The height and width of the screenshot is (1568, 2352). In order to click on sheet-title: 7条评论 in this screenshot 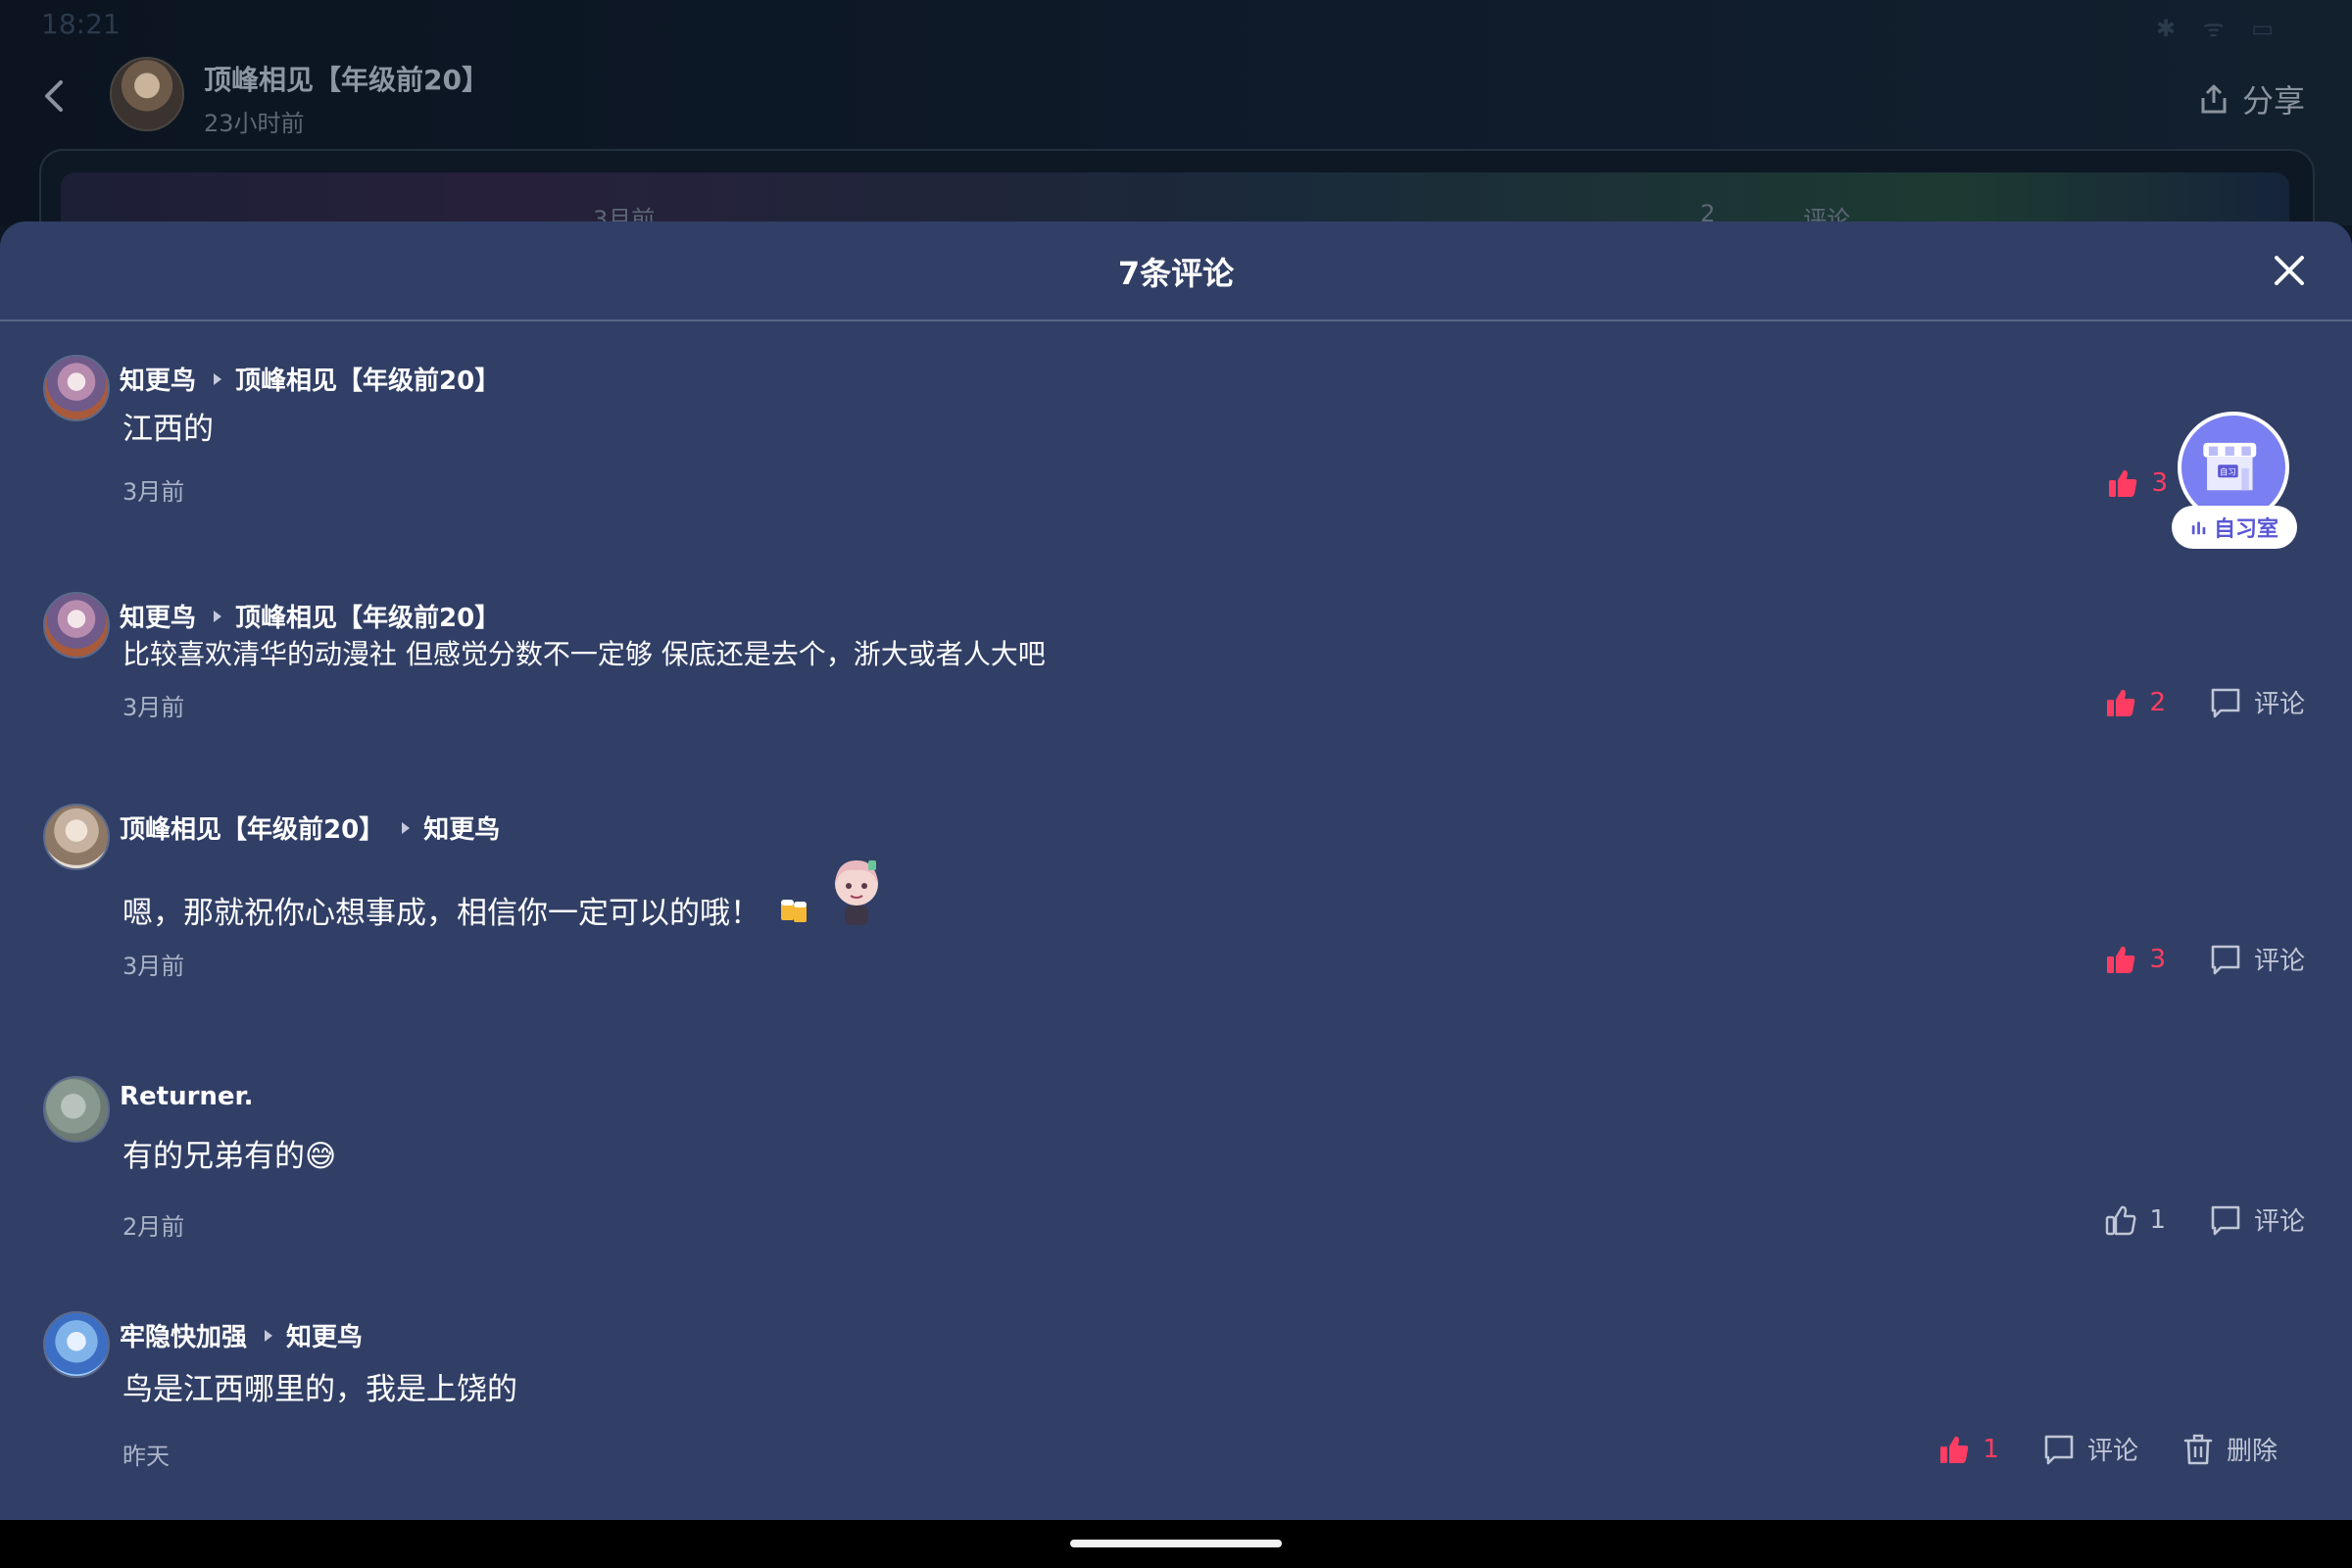, I will do `click(1176, 273)`.